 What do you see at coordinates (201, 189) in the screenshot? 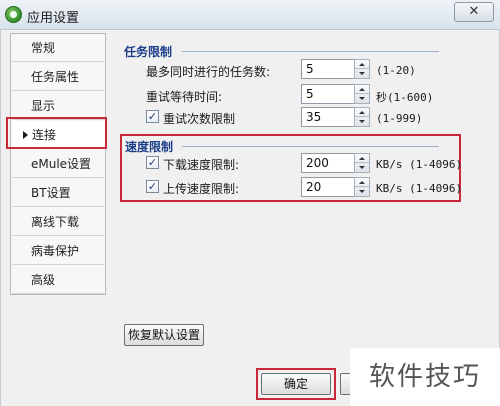
I see `upload-limit-label: 上传速度限制:` at bounding box center [201, 189].